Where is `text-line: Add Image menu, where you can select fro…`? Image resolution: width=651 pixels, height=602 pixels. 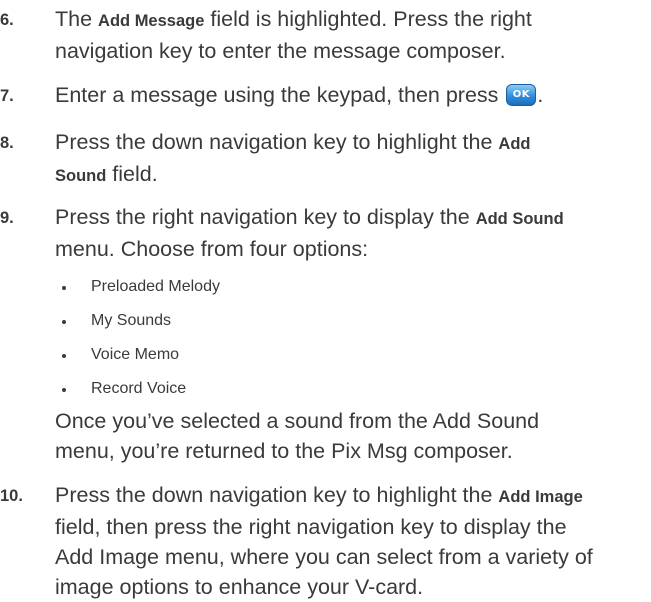
text-line: Add Image menu, where you can select fro… is located at coordinates (324, 557).